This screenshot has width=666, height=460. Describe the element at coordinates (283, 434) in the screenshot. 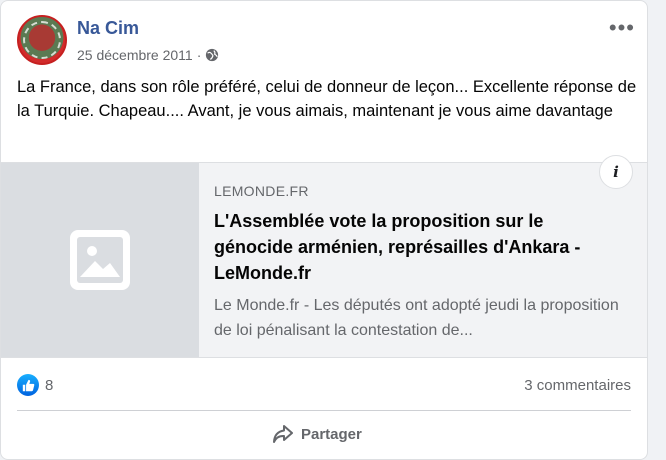

I see `share-icon` at that location.